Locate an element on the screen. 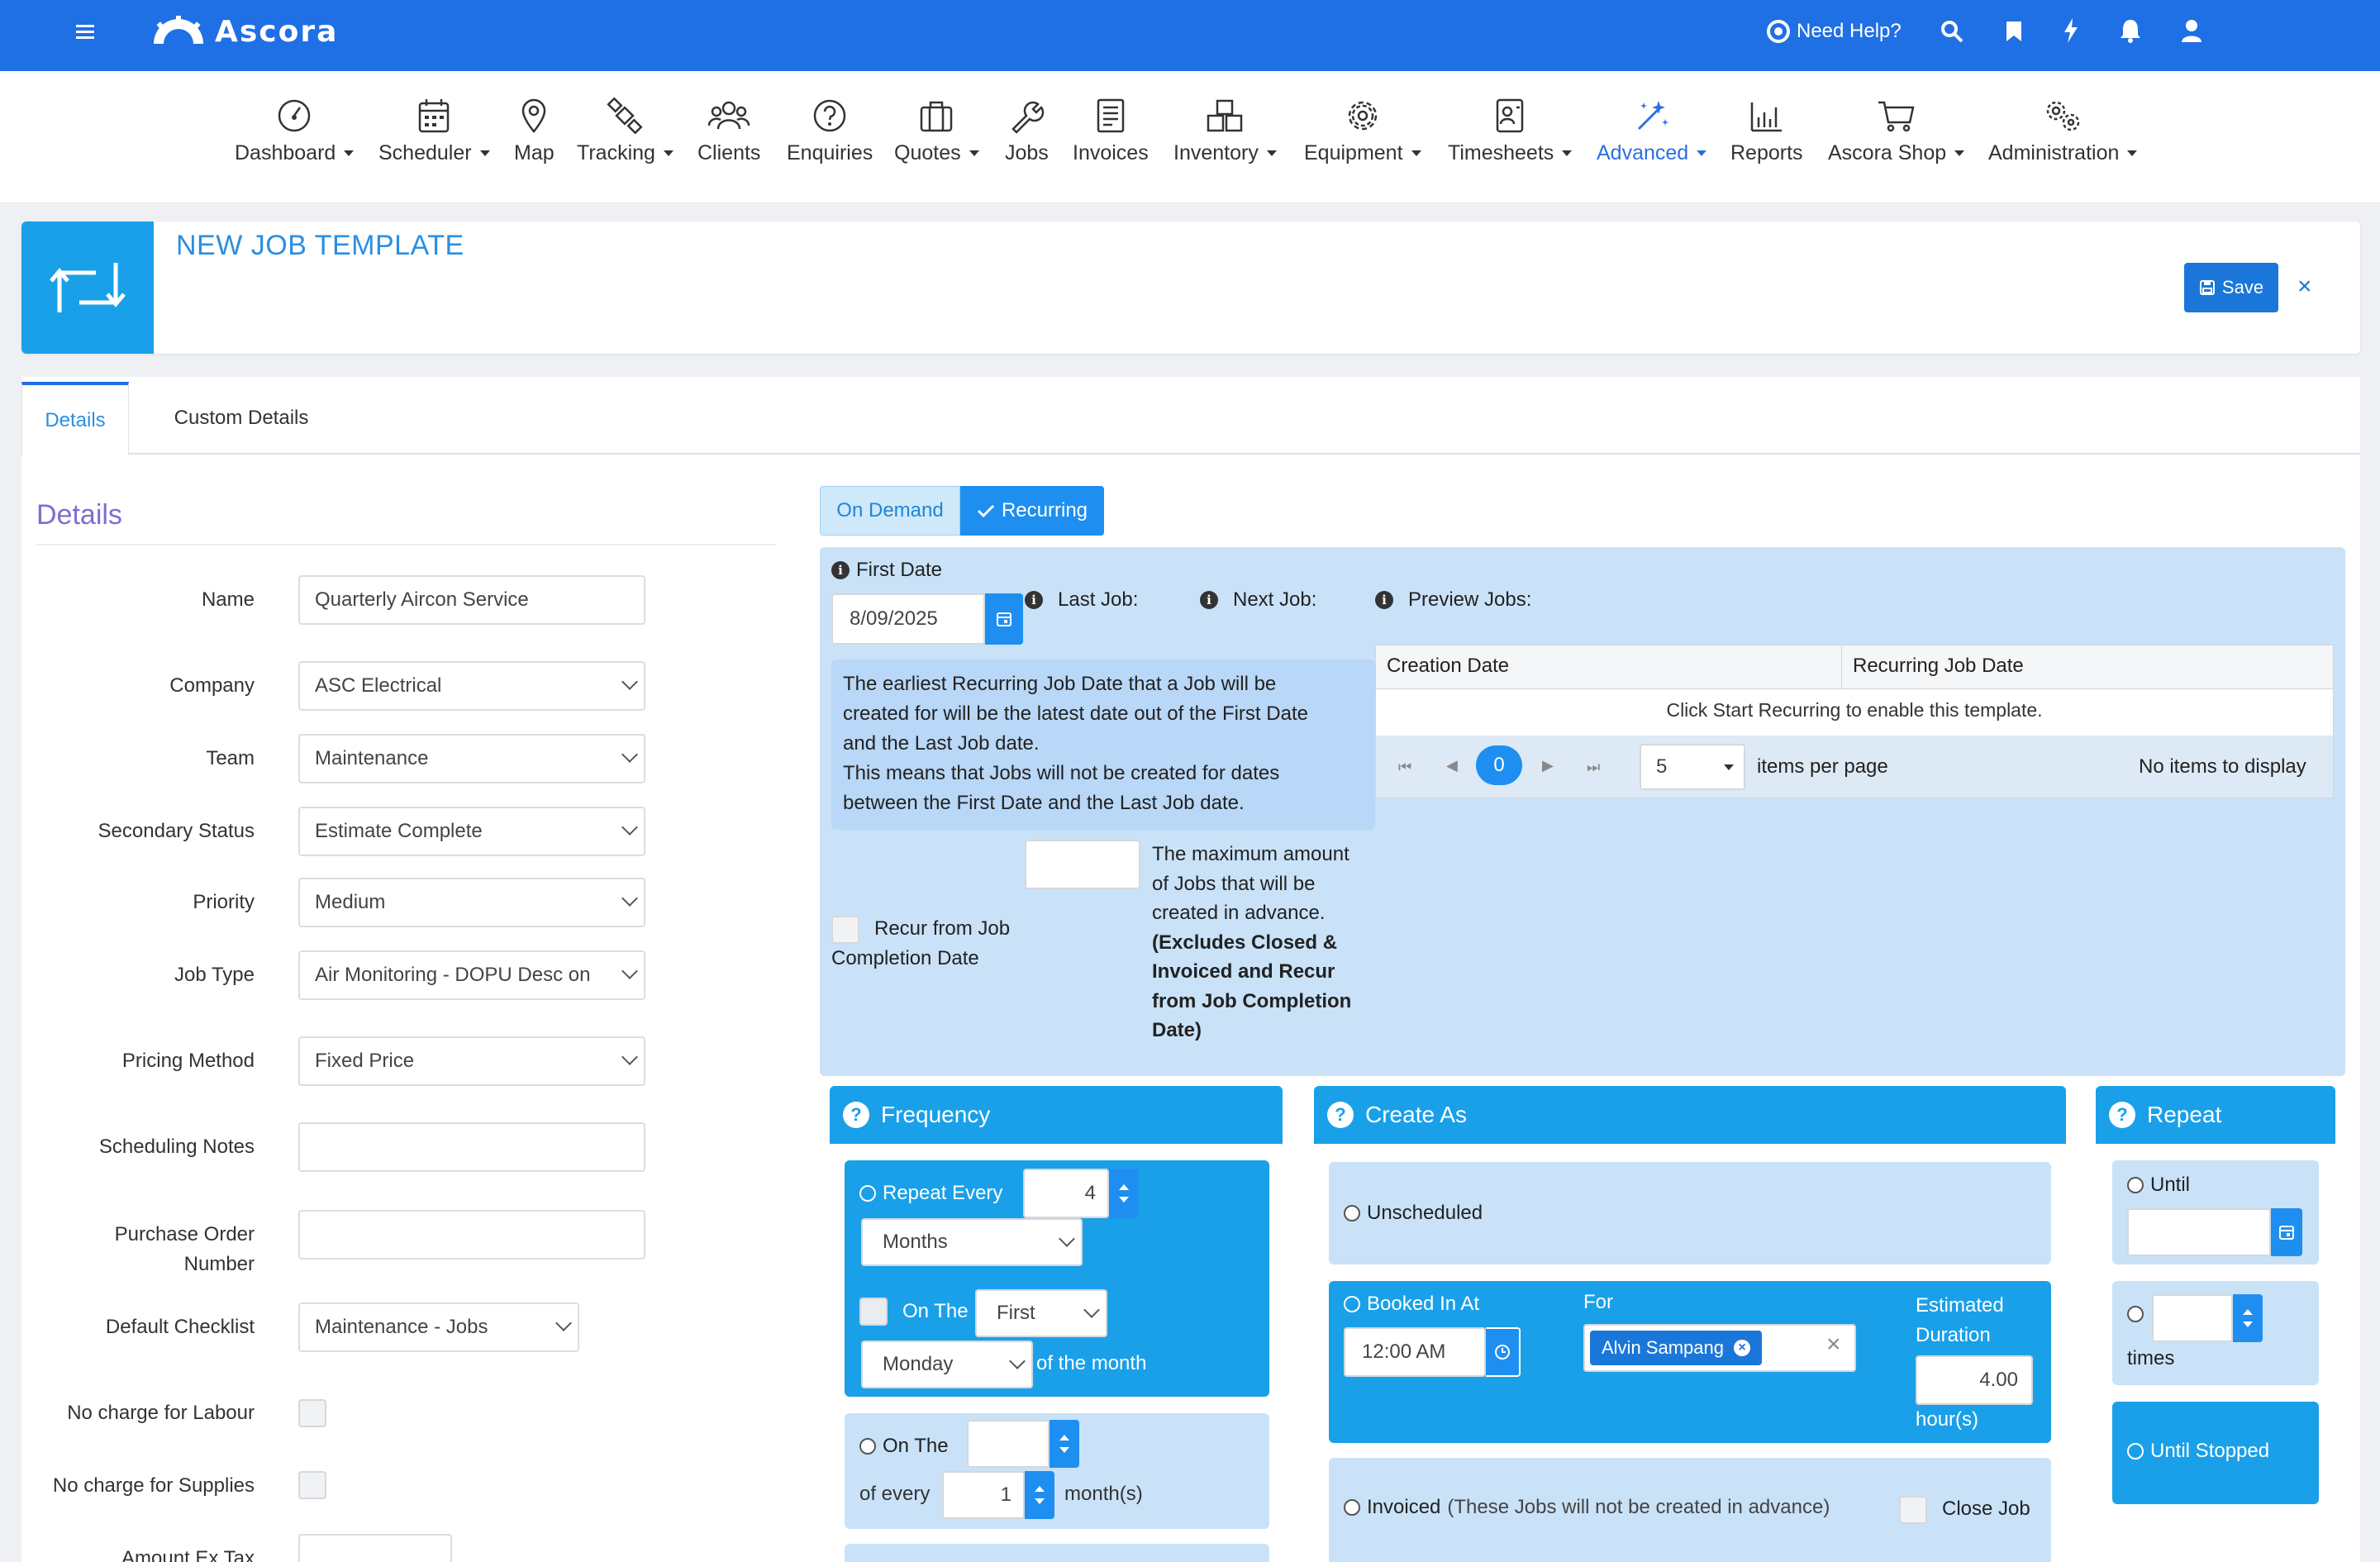  team-select: Maintenance is located at coordinates (471, 758).